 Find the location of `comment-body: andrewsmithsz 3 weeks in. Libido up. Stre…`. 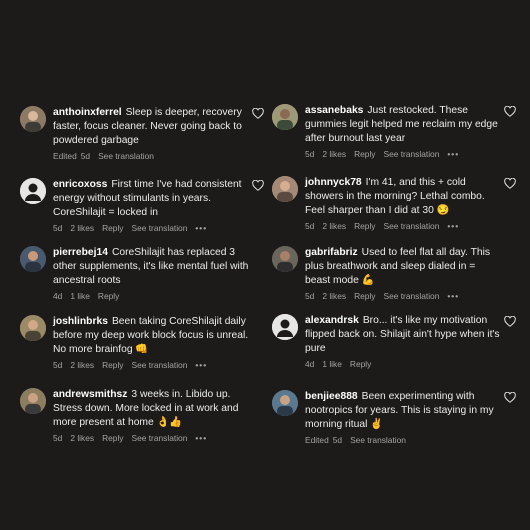

comment-body: andrewsmithsz 3 weeks in. Libido up. Stre… is located at coordinates (151, 415).